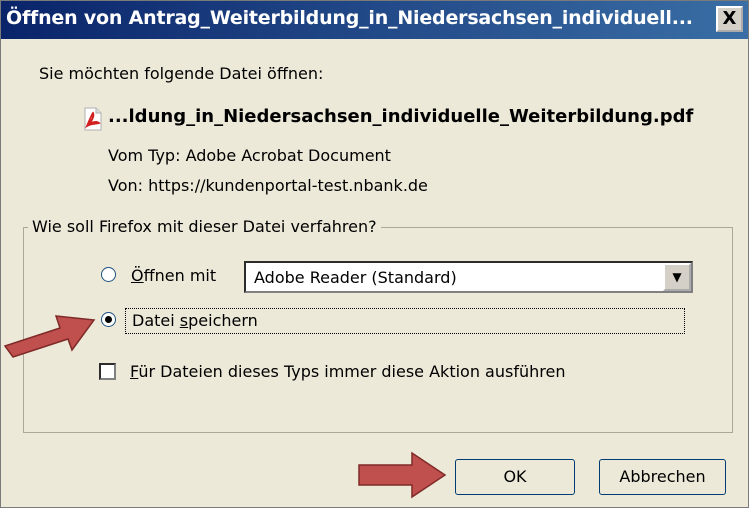 The image size is (749, 508). I want to click on open-prompt: Sie möchten folgende Datei öffnen:, so click(181, 73).